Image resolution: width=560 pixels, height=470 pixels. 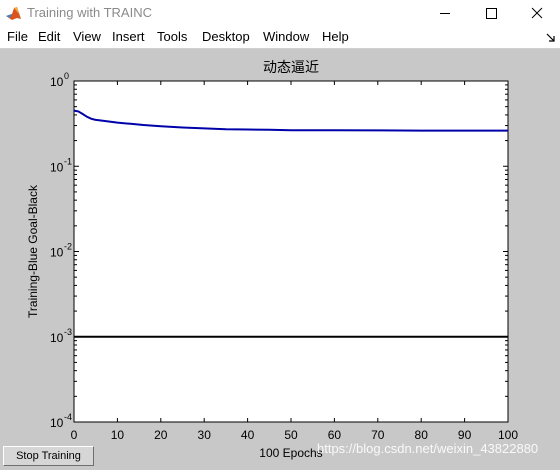 What do you see at coordinates (68, 417) in the screenshot?
I see `y-tick-label-exponent: -4` at bounding box center [68, 417].